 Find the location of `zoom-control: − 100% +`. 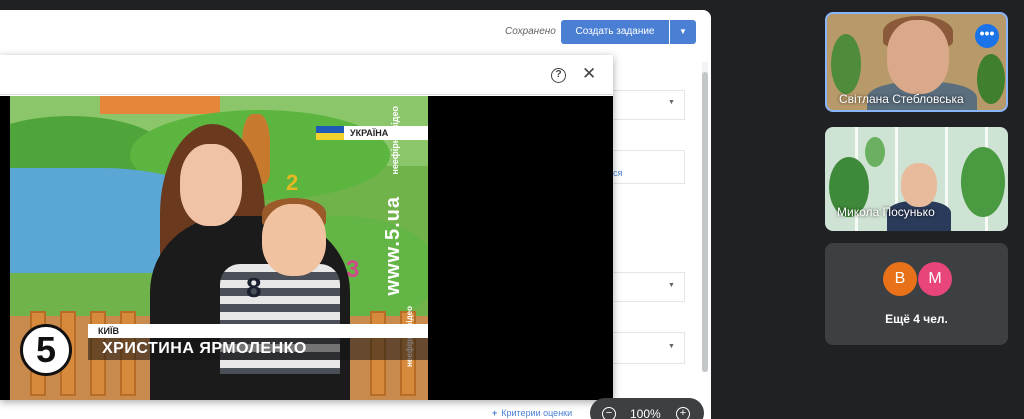

zoom-control: − 100% + is located at coordinates (647, 408).